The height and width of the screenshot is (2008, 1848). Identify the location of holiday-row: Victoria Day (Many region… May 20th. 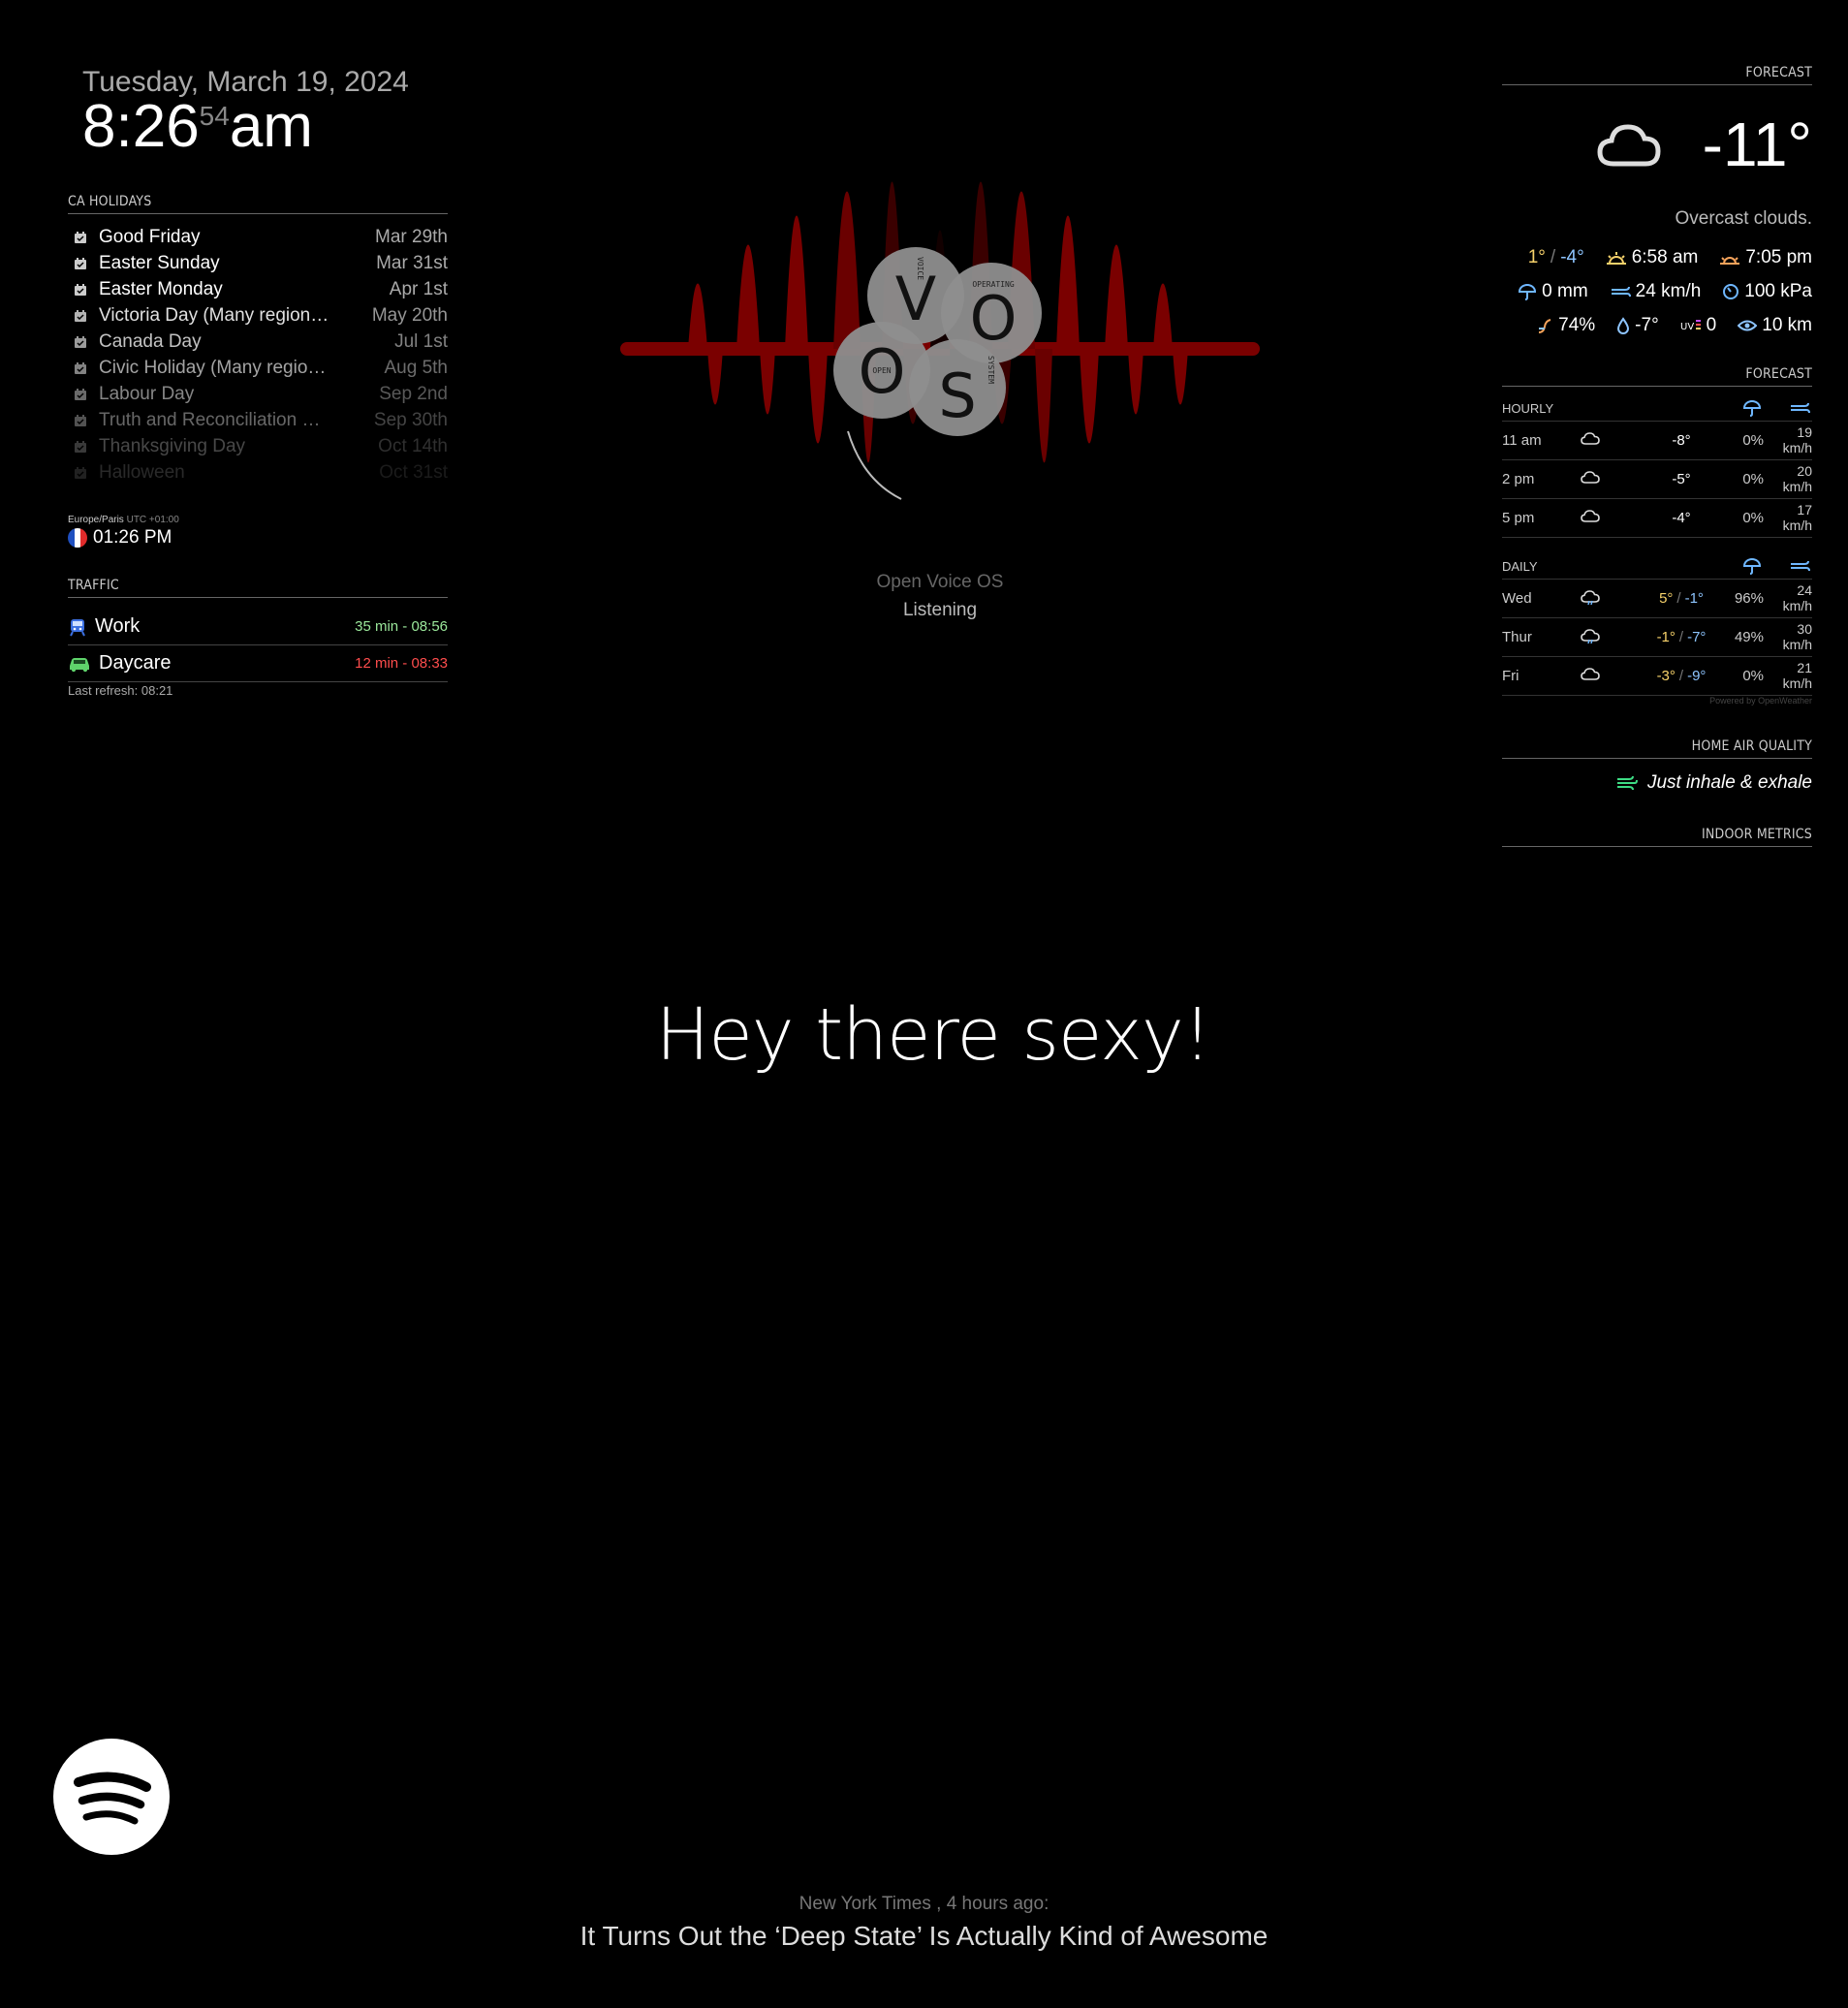
(258, 315).